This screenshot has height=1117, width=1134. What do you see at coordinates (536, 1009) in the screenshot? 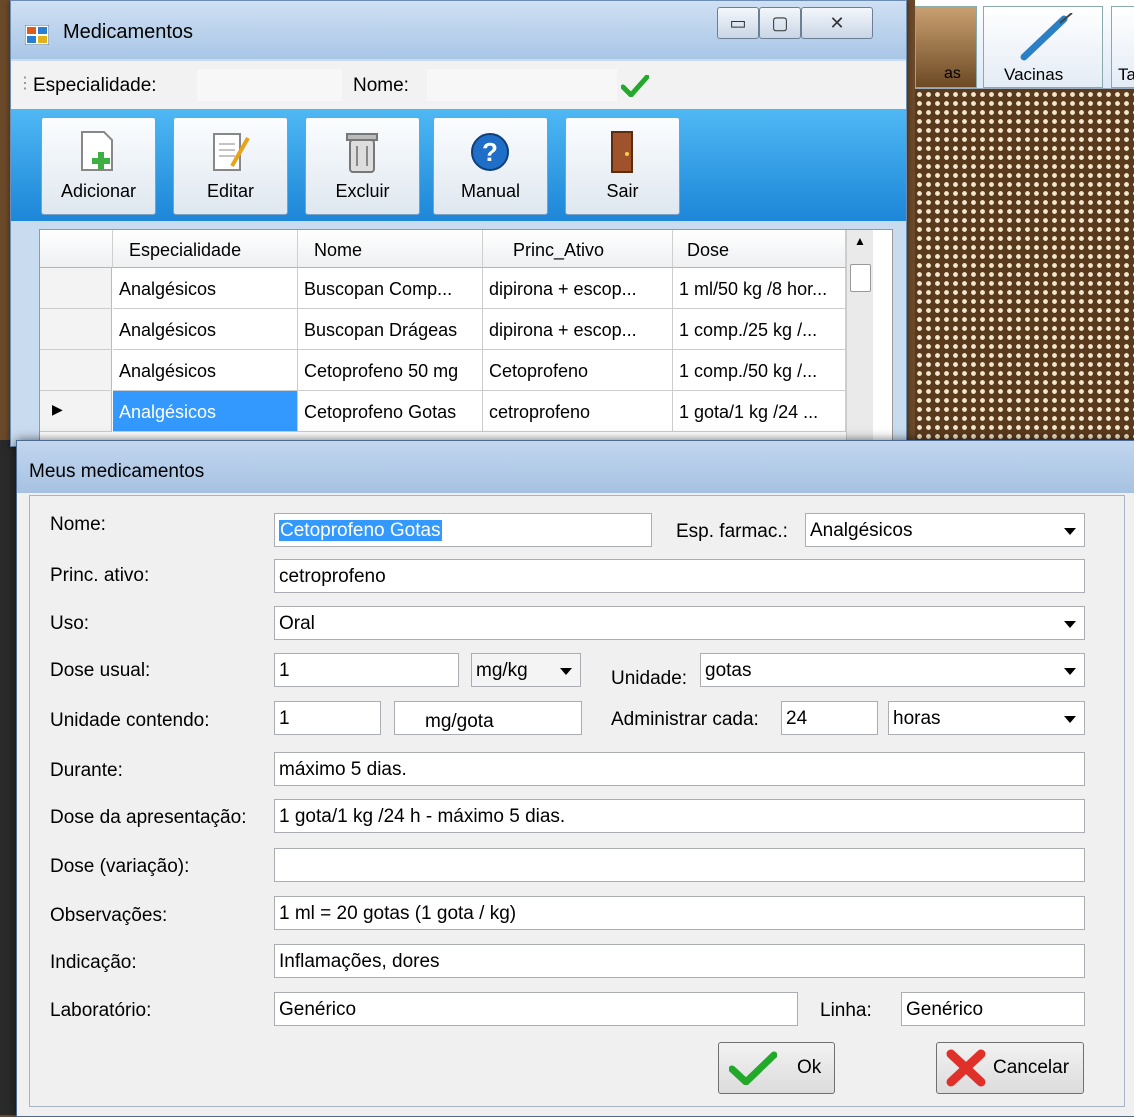
I see `laboratorio-field: Genérico` at bounding box center [536, 1009].